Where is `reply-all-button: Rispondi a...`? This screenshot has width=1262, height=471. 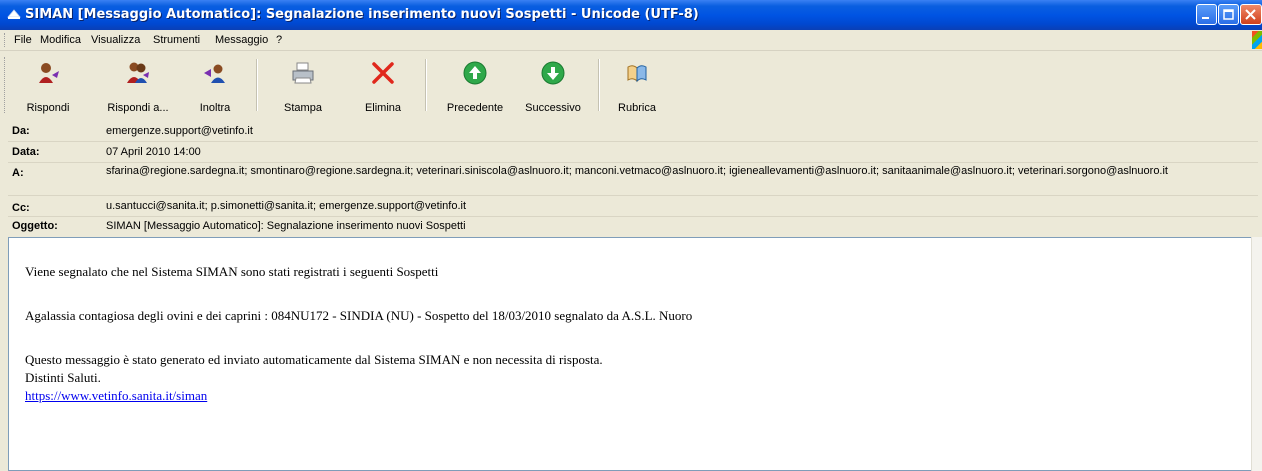 reply-all-button: Rispondi a... is located at coordinates (138, 85).